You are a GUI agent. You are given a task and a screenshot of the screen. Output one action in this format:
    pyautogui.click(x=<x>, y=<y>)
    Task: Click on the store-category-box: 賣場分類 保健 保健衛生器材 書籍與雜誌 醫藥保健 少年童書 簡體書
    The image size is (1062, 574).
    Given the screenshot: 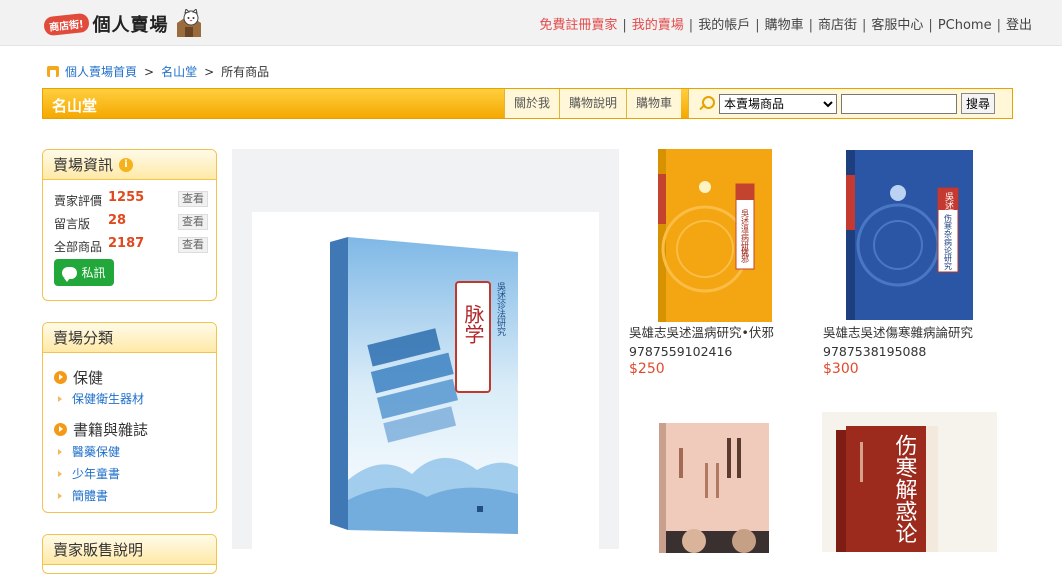 What is the action you would take?
    pyautogui.click(x=129, y=417)
    